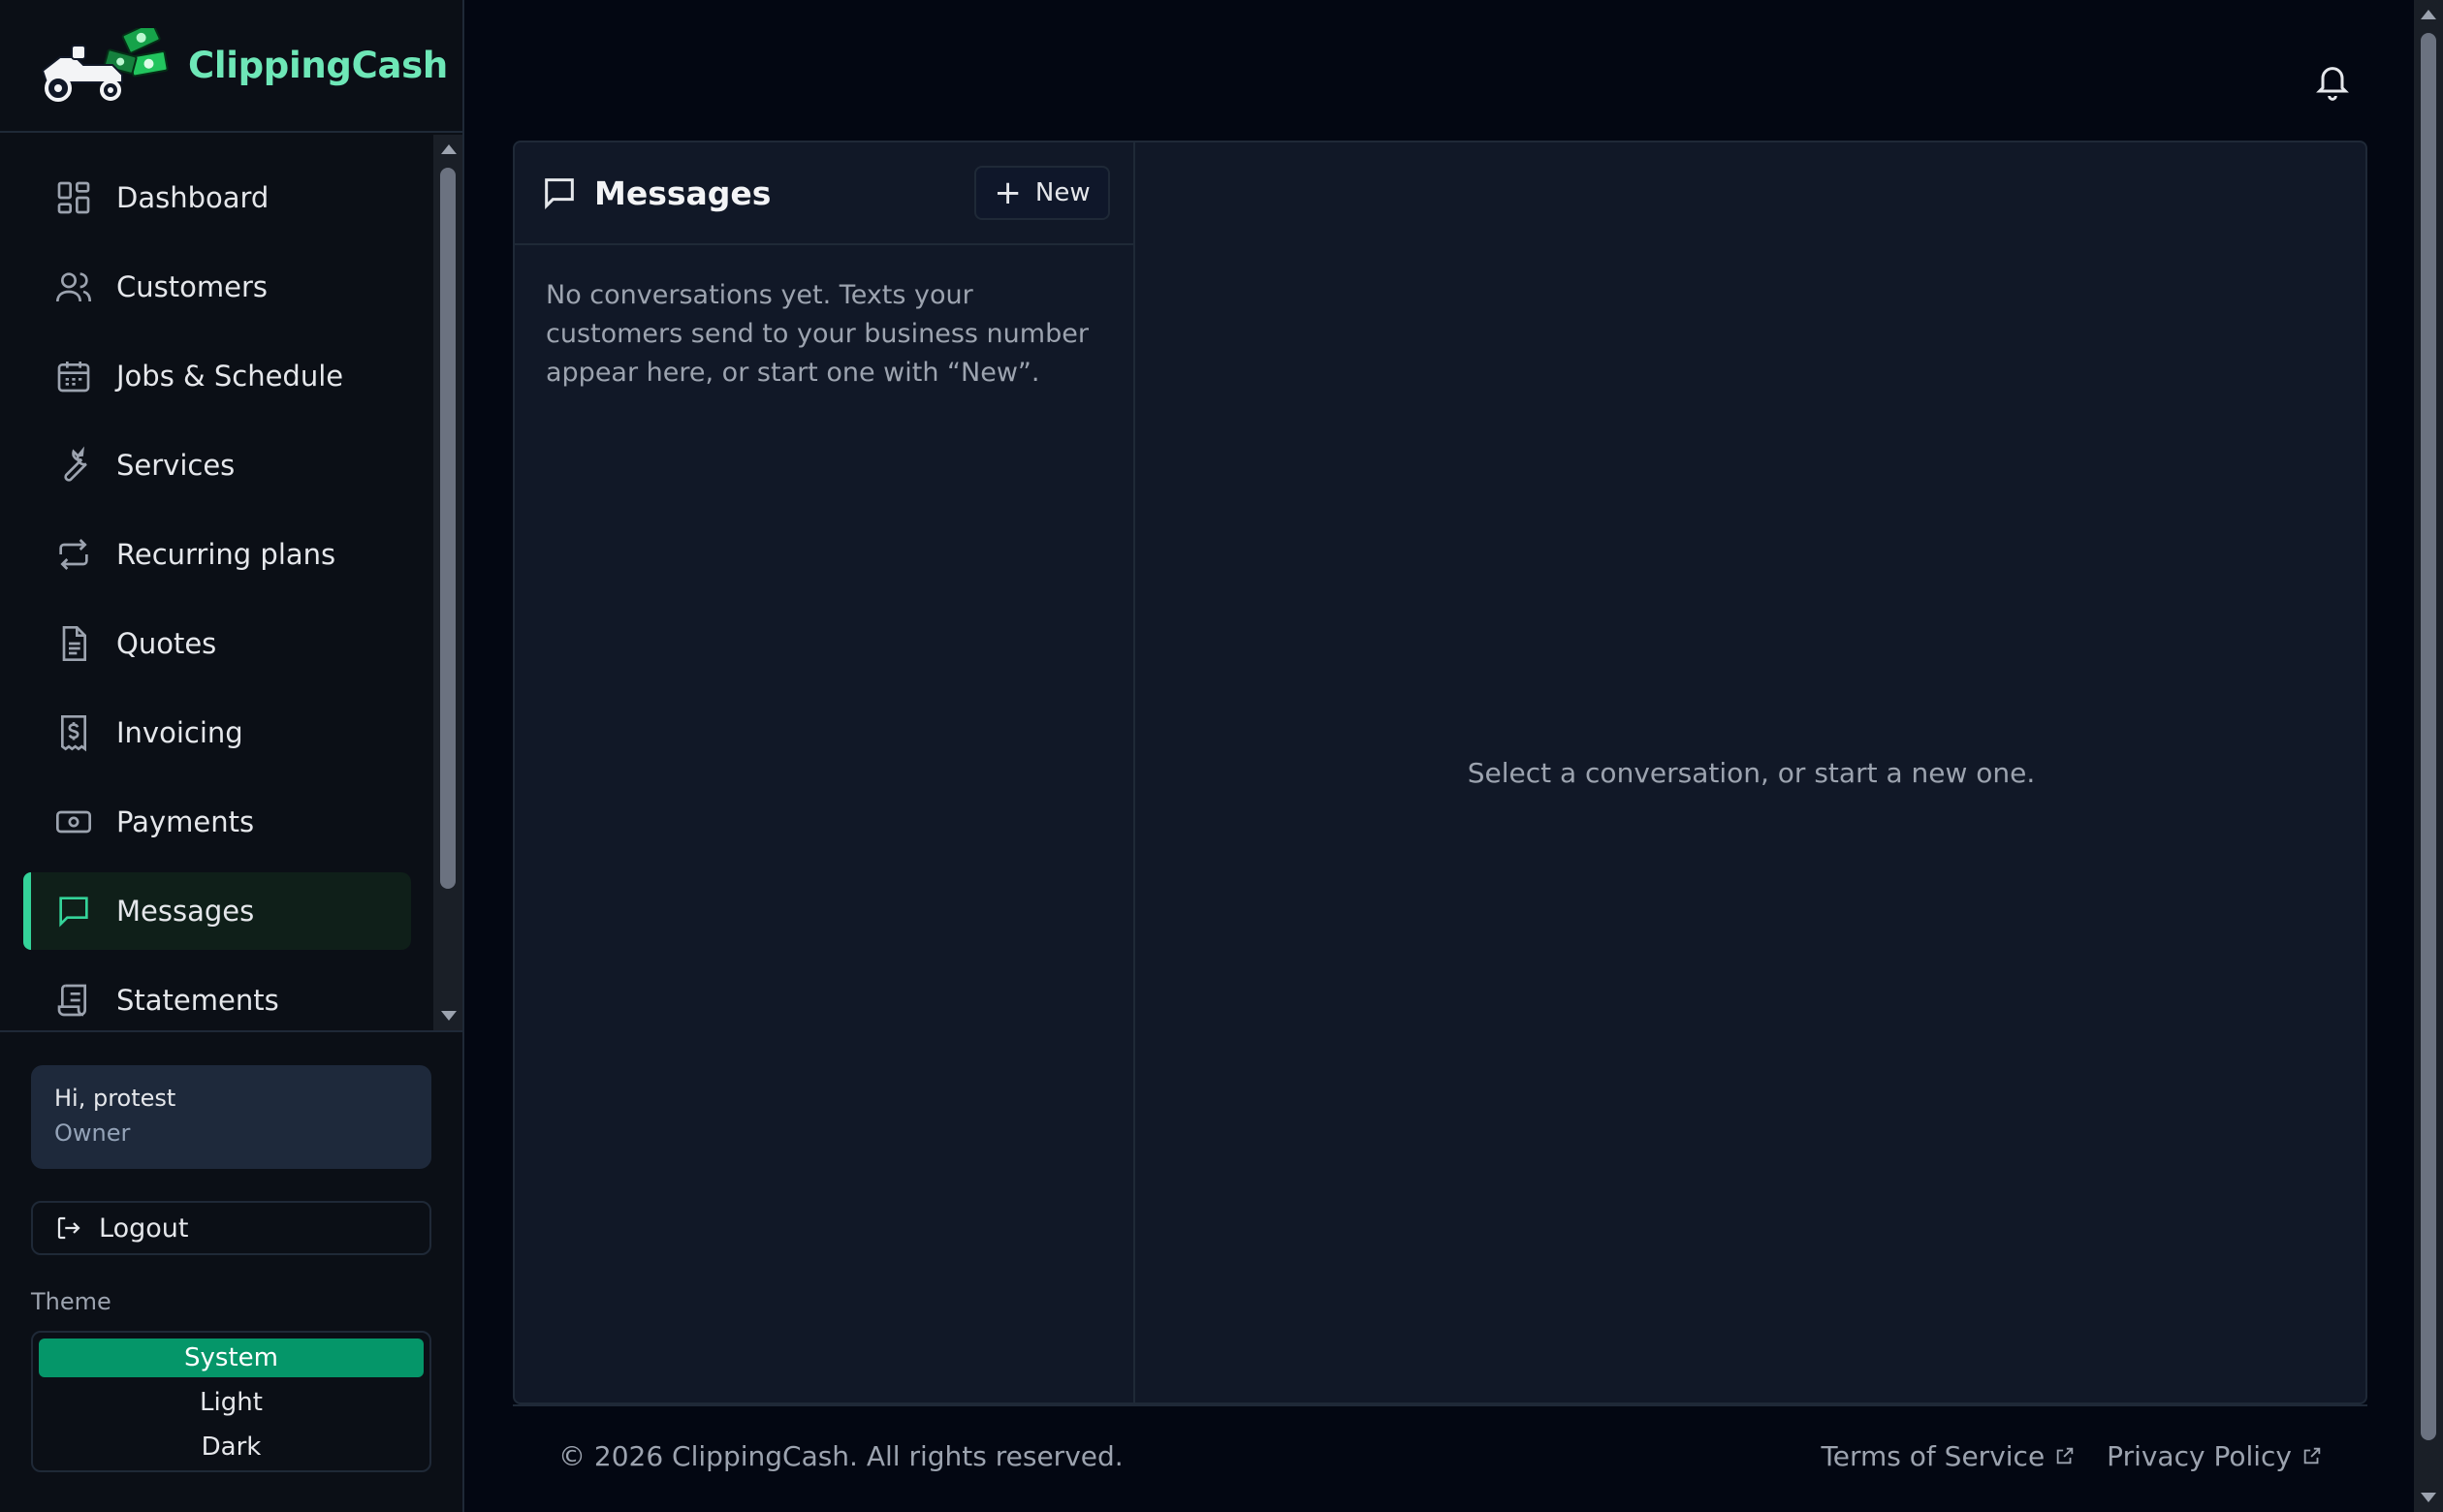 This screenshot has height=1512, width=2443. What do you see at coordinates (68, 1228) in the screenshot?
I see `logout-icon` at bounding box center [68, 1228].